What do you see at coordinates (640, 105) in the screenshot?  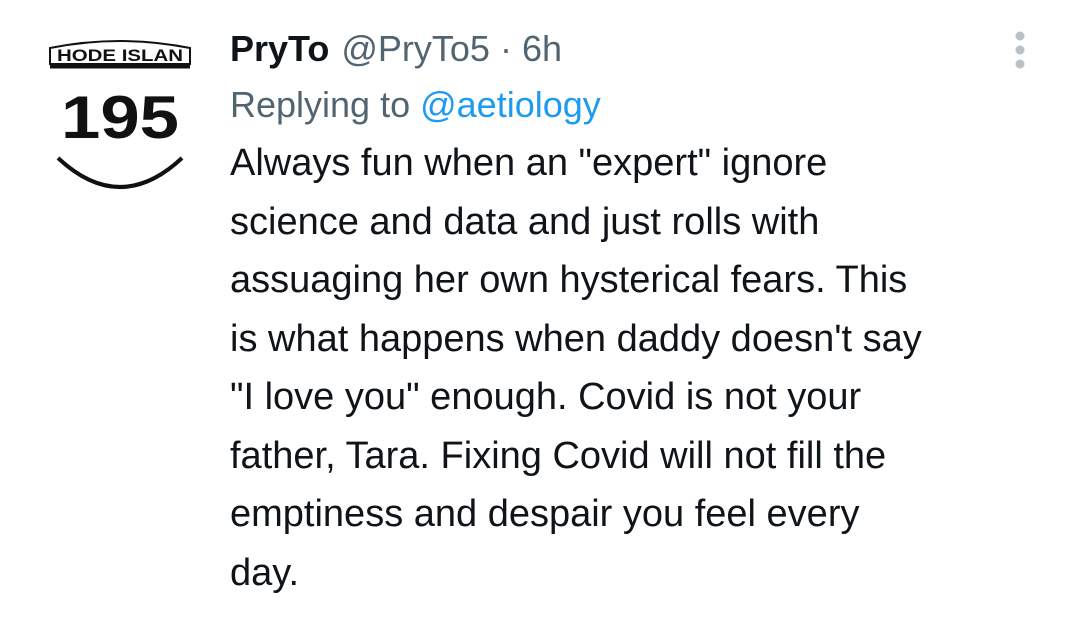 I see `replying-to: Replying to @aetiology` at bounding box center [640, 105].